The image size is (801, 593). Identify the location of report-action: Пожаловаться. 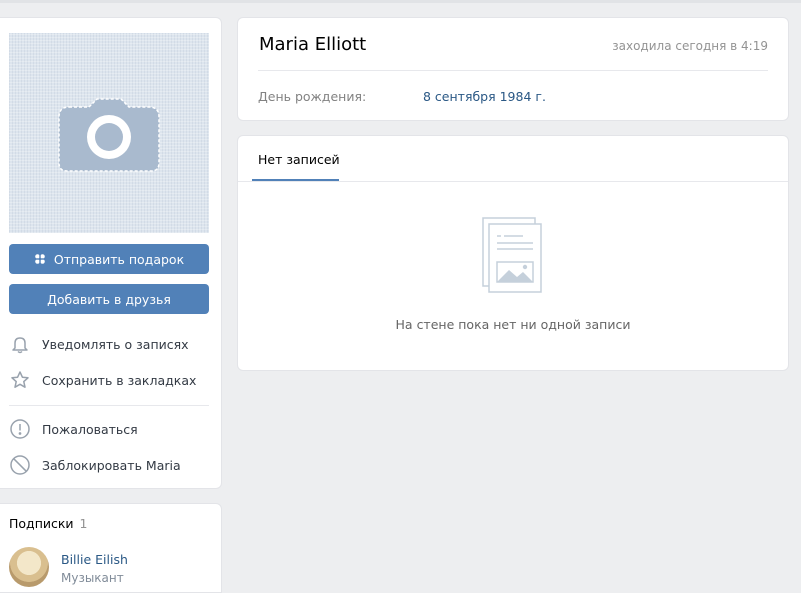
(109, 429).